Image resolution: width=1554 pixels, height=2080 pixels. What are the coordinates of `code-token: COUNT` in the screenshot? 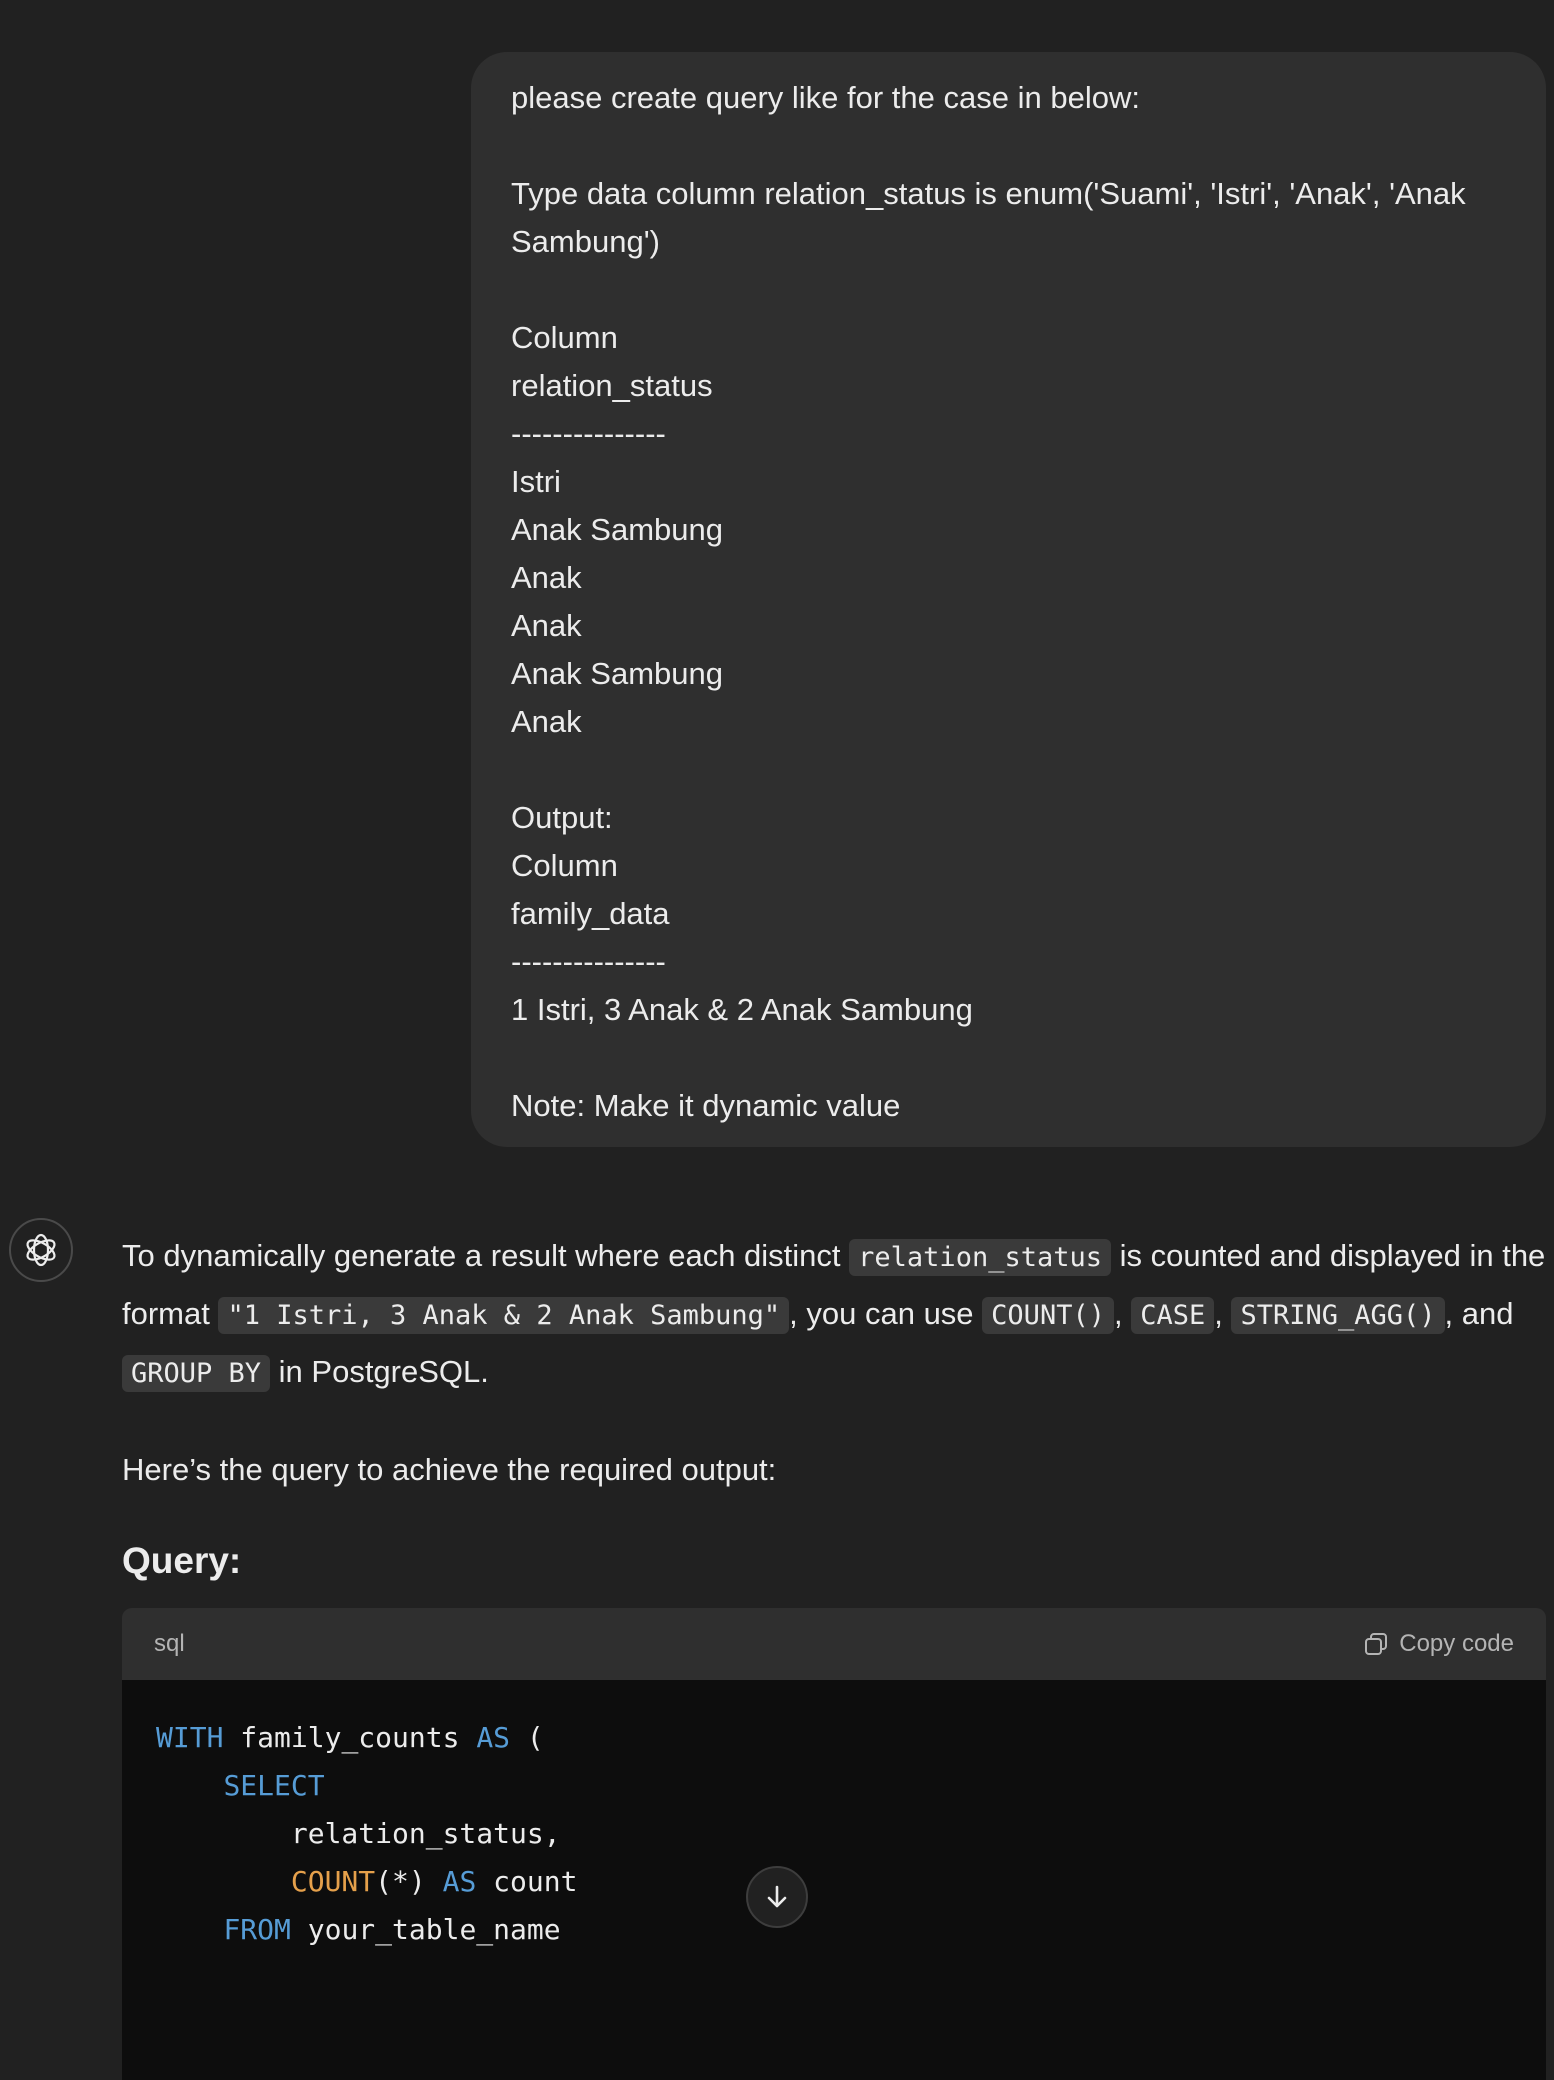 It's located at (333, 1881).